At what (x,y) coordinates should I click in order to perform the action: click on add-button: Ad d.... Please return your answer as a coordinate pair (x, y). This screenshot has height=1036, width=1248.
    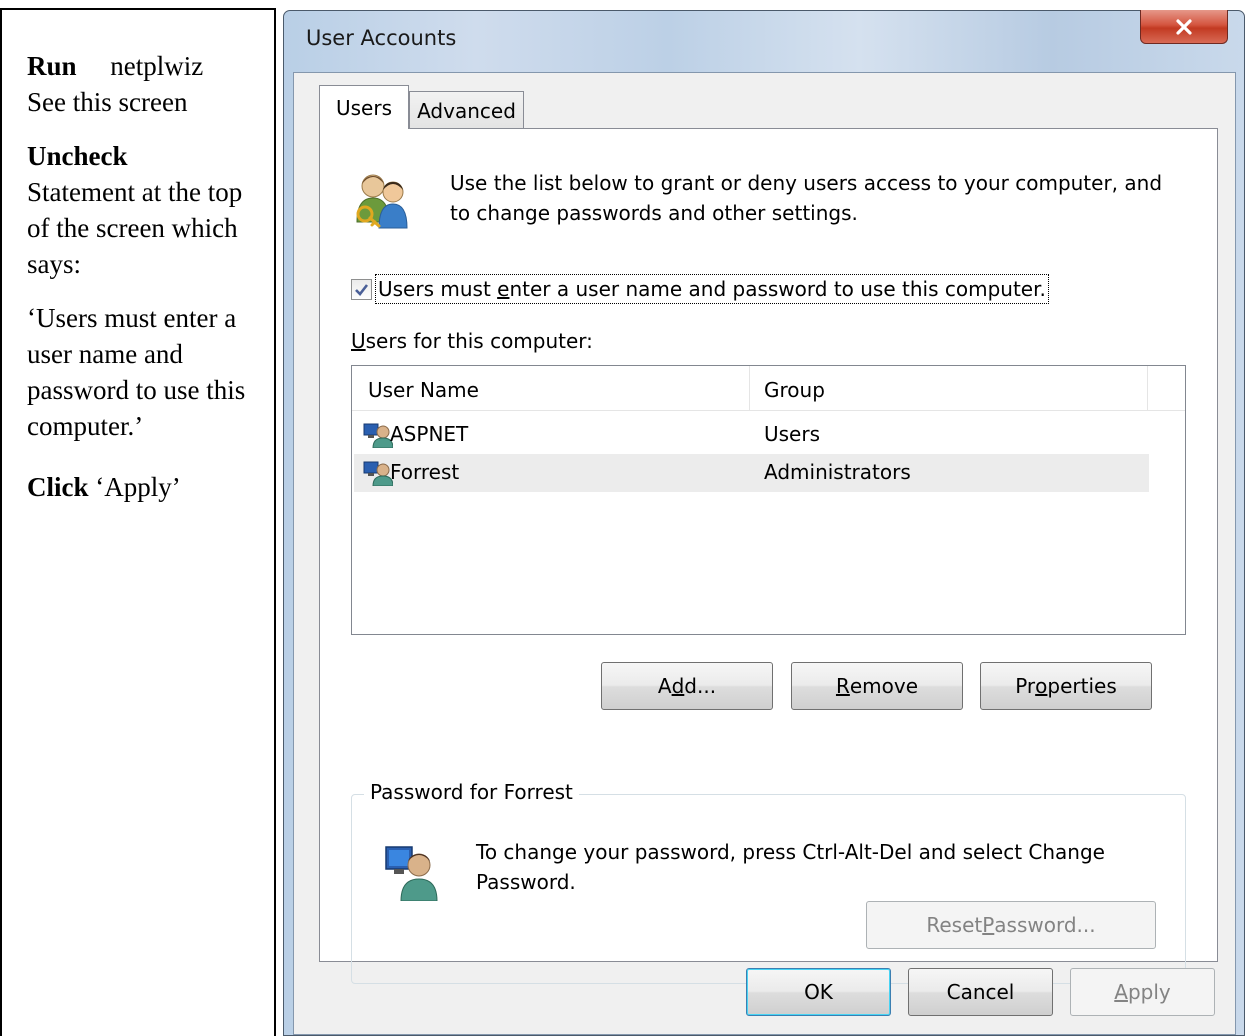
    Looking at the image, I should click on (687, 686).